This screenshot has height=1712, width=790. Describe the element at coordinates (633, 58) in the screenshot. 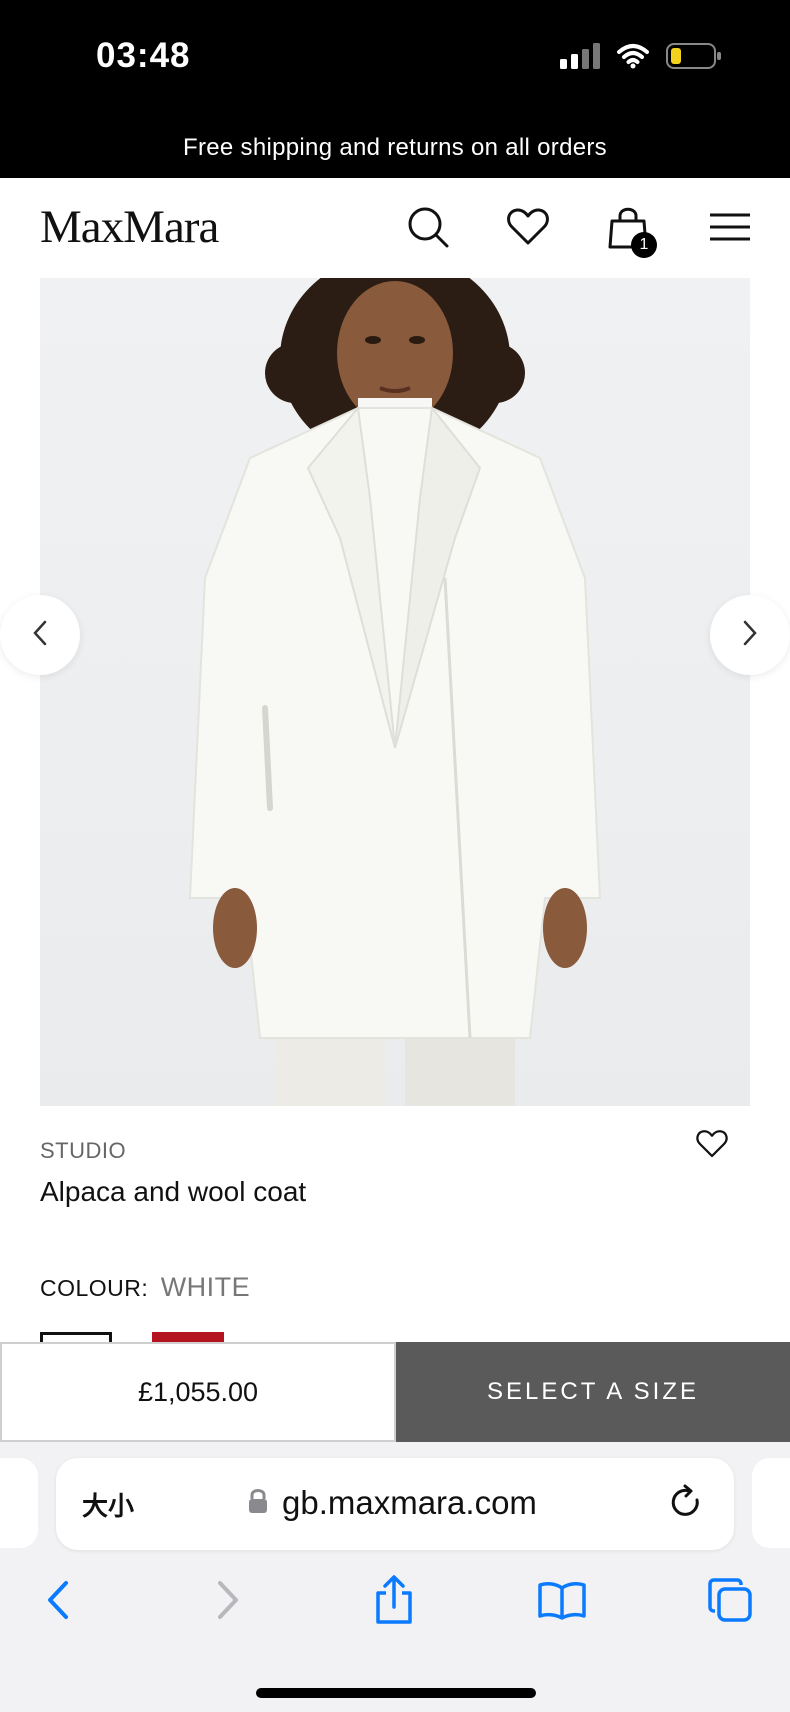

I see `wifi-icon` at that location.